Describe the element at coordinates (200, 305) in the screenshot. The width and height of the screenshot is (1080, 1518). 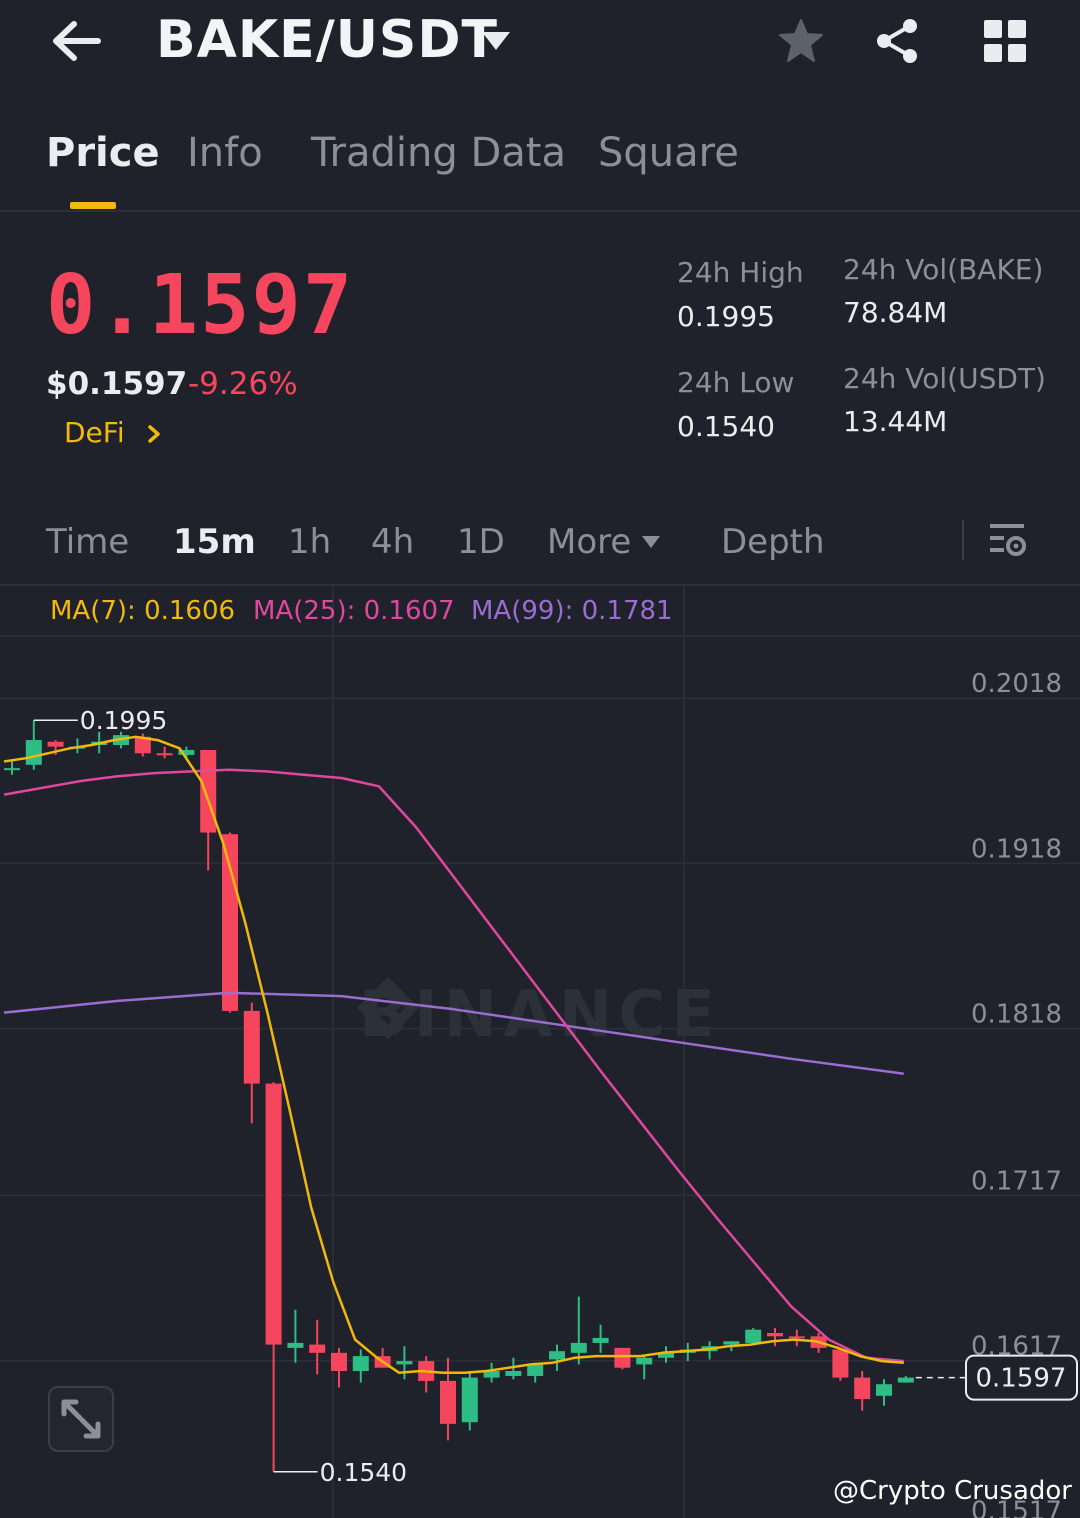
I see `last-price: 0.1597` at that location.